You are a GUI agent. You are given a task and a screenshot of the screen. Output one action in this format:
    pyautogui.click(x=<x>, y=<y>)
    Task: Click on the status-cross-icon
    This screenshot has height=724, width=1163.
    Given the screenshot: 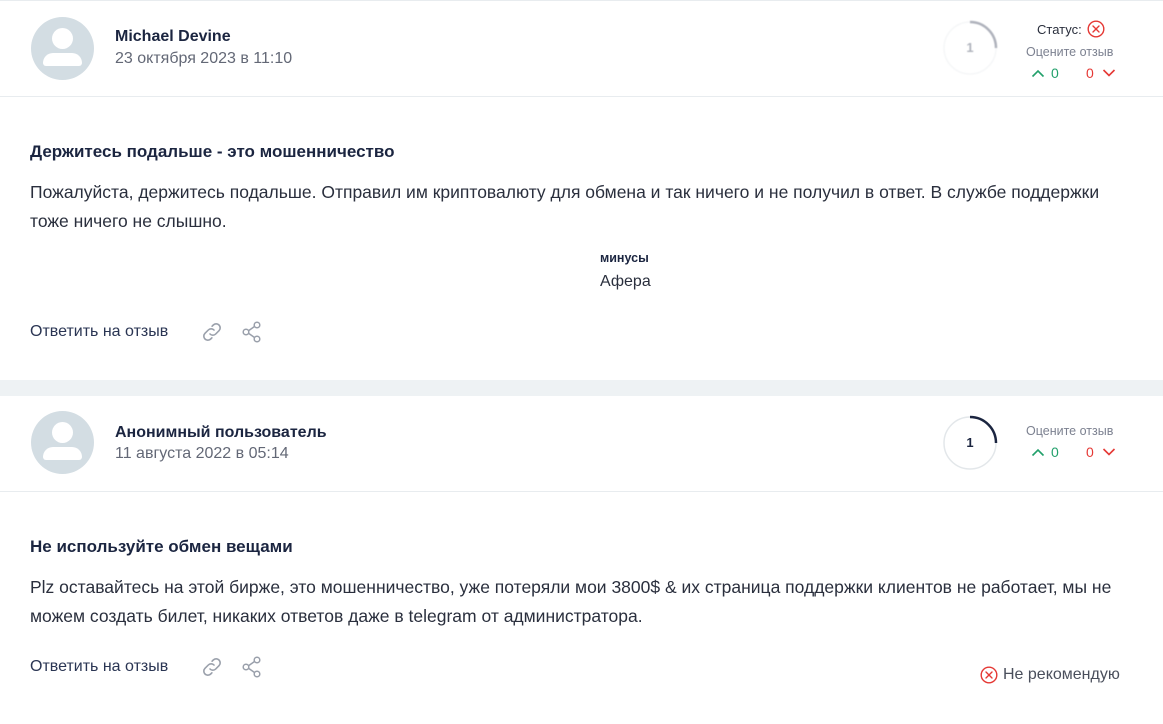 What is the action you would take?
    pyautogui.click(x=1096, y=29)
    